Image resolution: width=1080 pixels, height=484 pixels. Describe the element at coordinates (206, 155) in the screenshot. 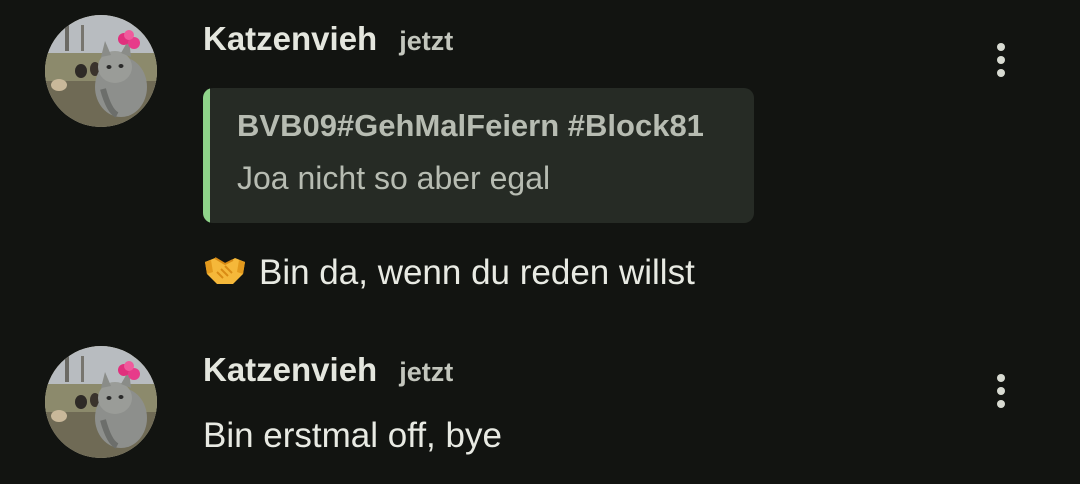

I see `quote-accent-bar` at that location.